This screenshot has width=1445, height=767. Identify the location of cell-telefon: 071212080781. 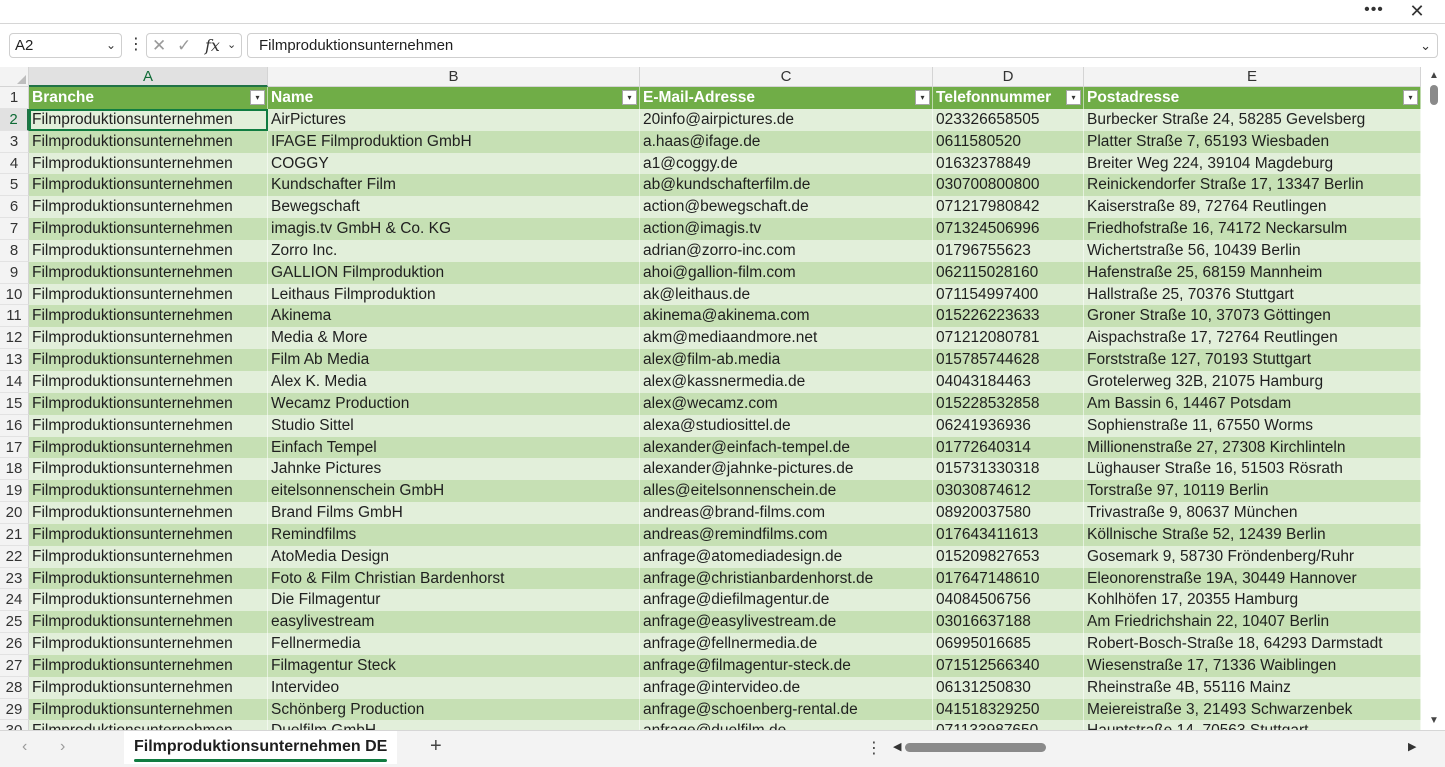
(1008, 338).